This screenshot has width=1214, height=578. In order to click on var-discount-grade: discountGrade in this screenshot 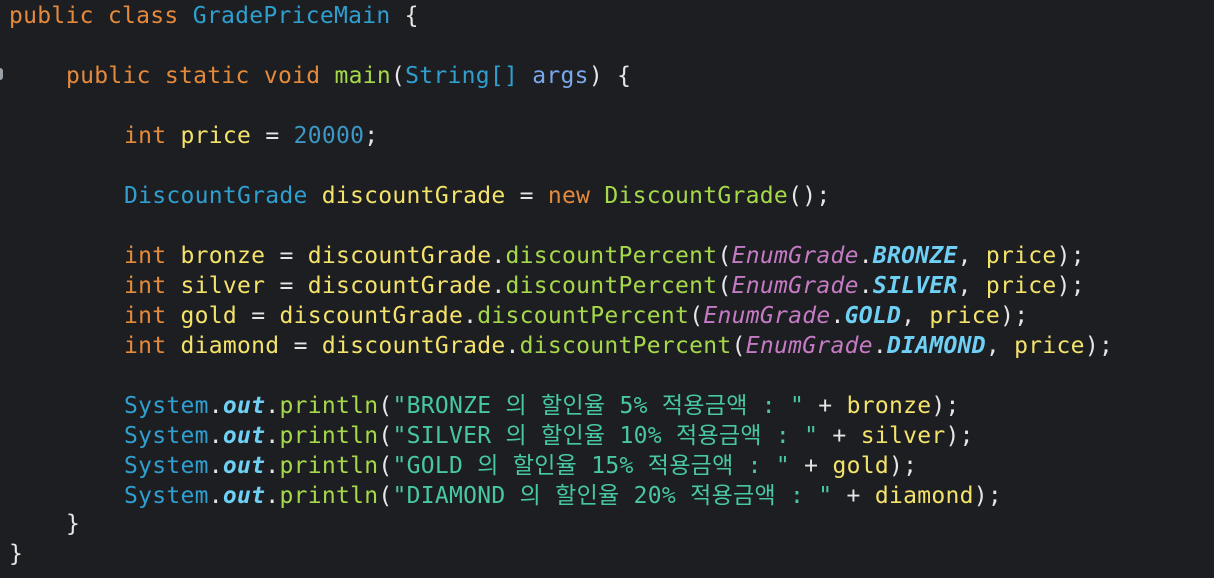, I will do `click(413, 196)`.